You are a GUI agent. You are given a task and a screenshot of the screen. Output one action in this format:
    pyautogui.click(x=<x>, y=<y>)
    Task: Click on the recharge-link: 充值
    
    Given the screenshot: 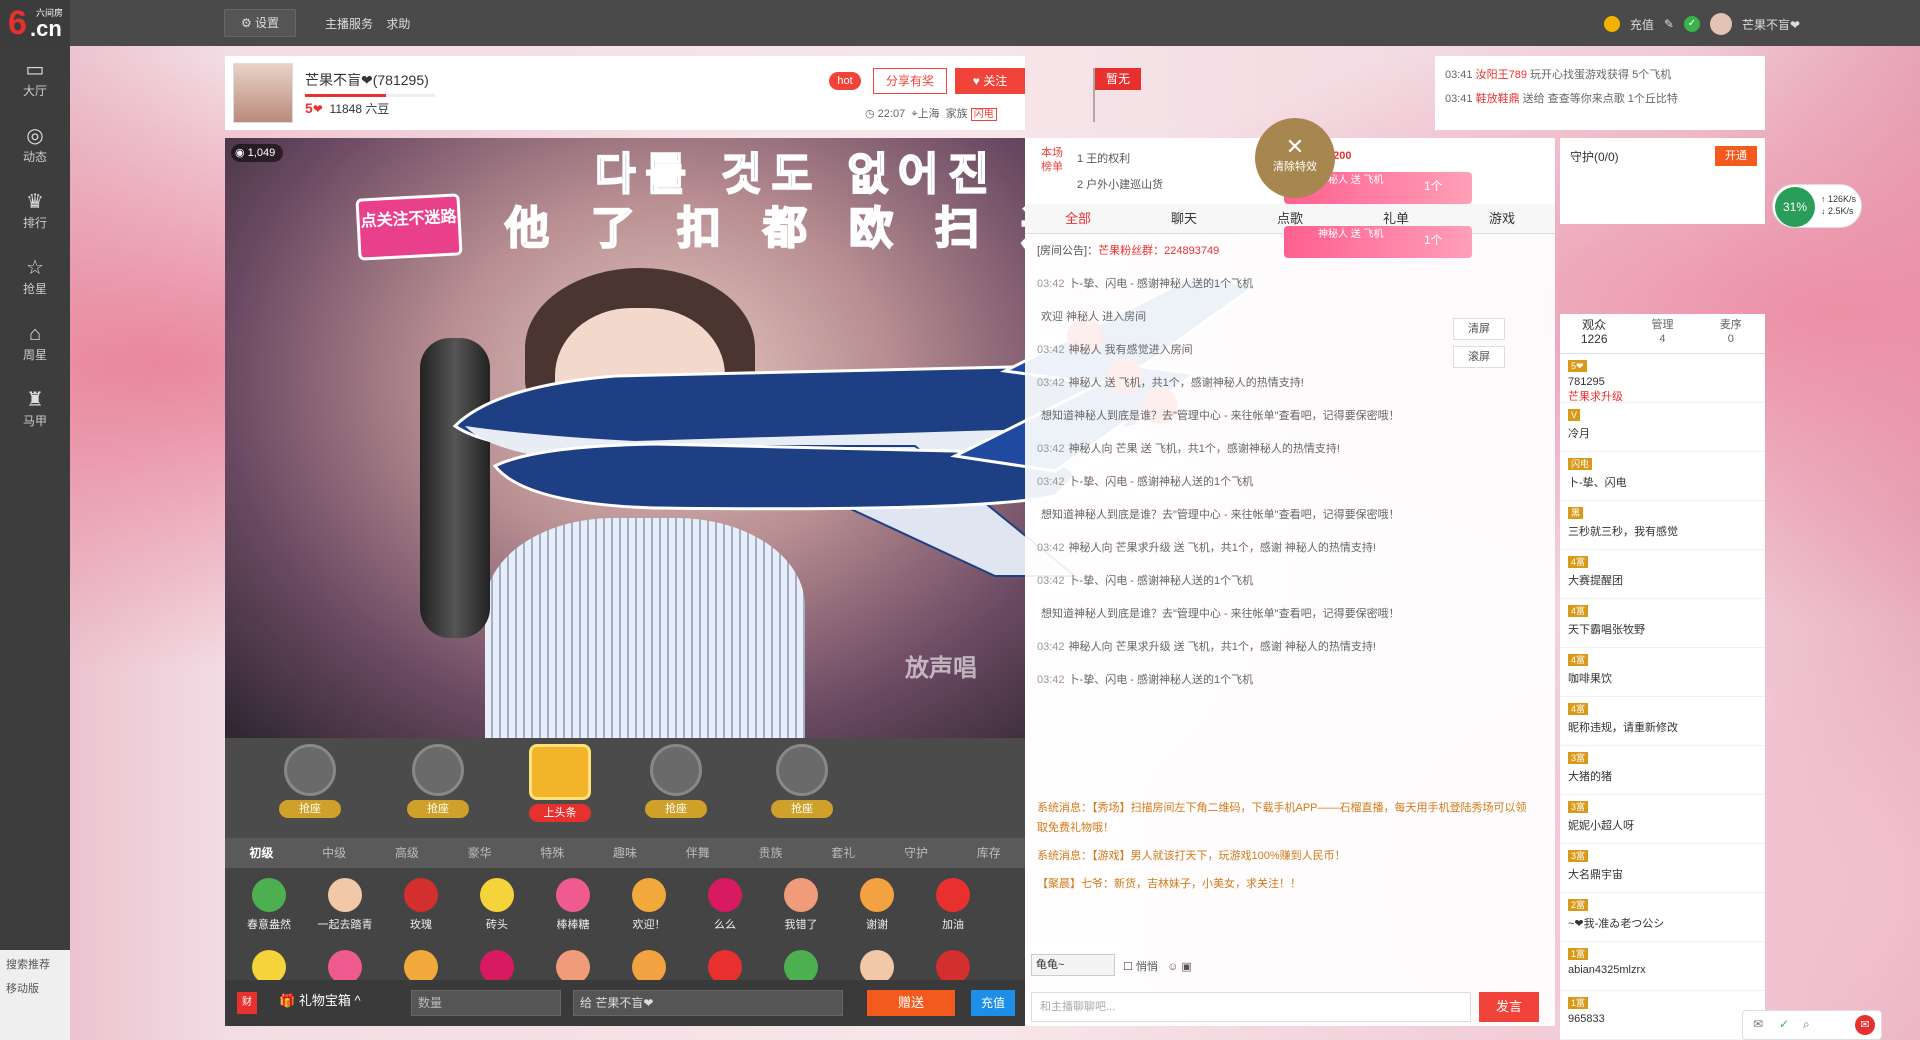 What is the action you would take?
    pyautogui.click(x=1642, y=24)
    